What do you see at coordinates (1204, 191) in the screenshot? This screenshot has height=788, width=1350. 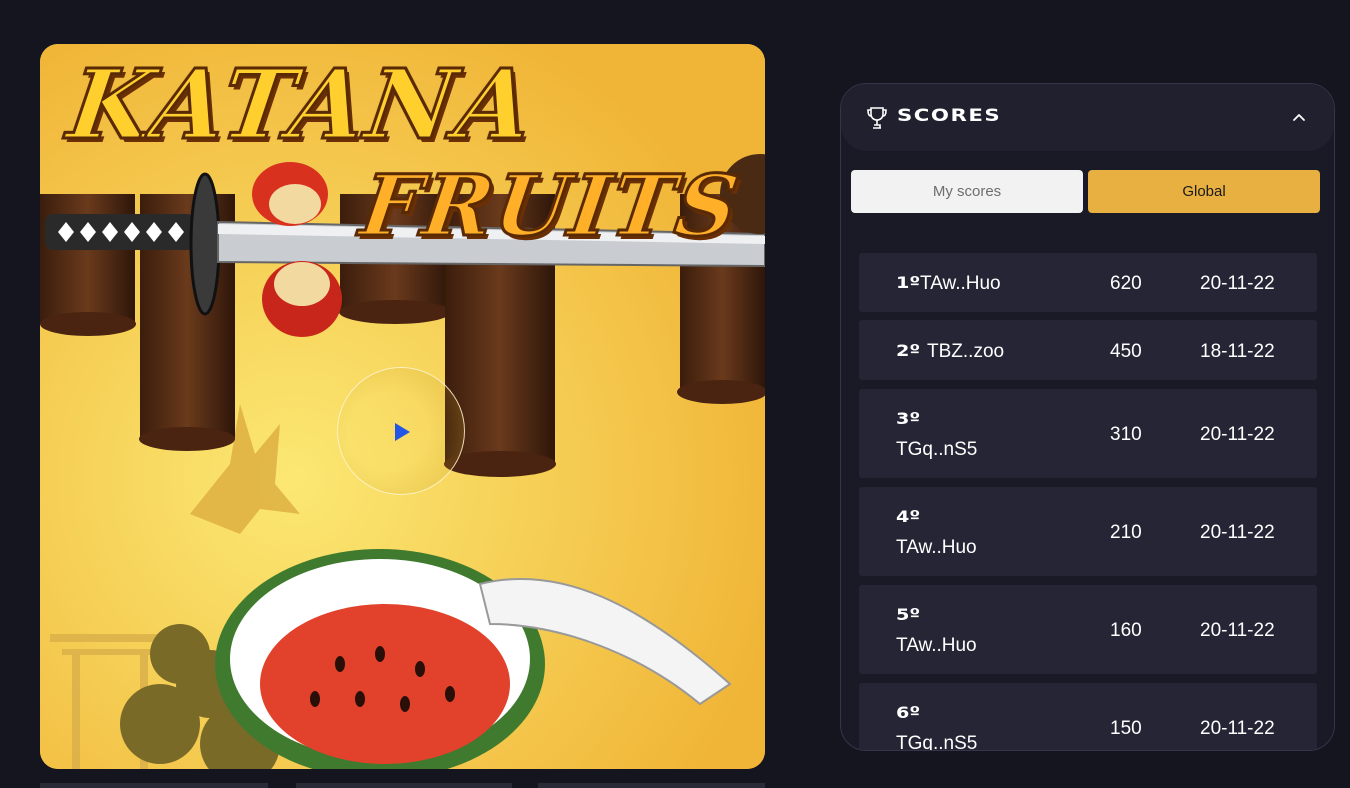 I see `tab-global: Global` at bounding box center [1204, 191].